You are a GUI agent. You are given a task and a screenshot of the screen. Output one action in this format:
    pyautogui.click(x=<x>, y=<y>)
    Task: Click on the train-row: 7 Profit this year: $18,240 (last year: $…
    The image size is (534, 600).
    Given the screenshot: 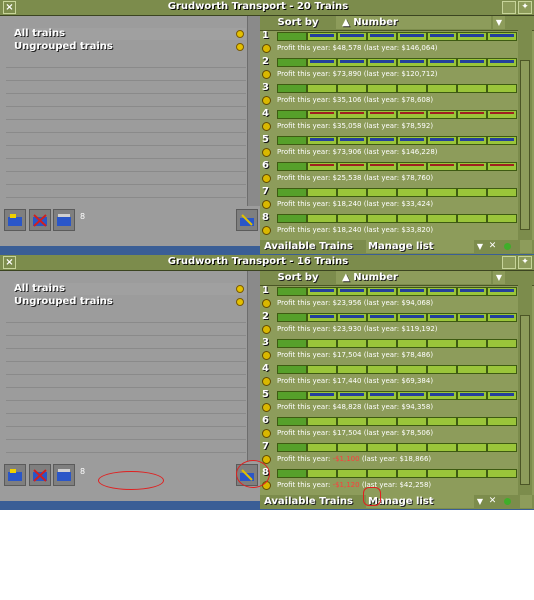 What is the action you would take?
    pyautogui.click(x=389, y=199)
    